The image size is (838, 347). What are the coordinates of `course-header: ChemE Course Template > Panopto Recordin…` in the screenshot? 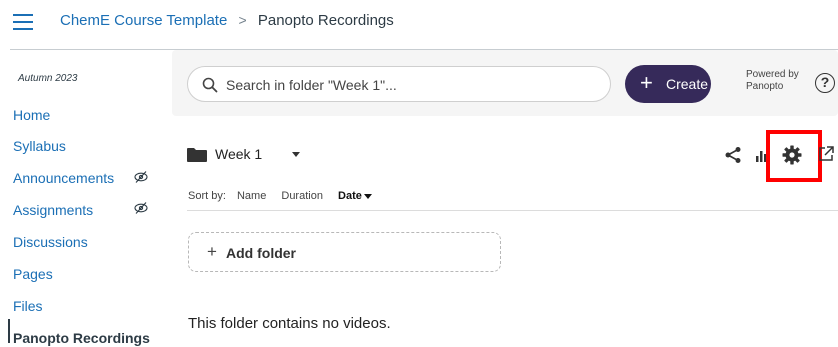 It's located at (419, 25).